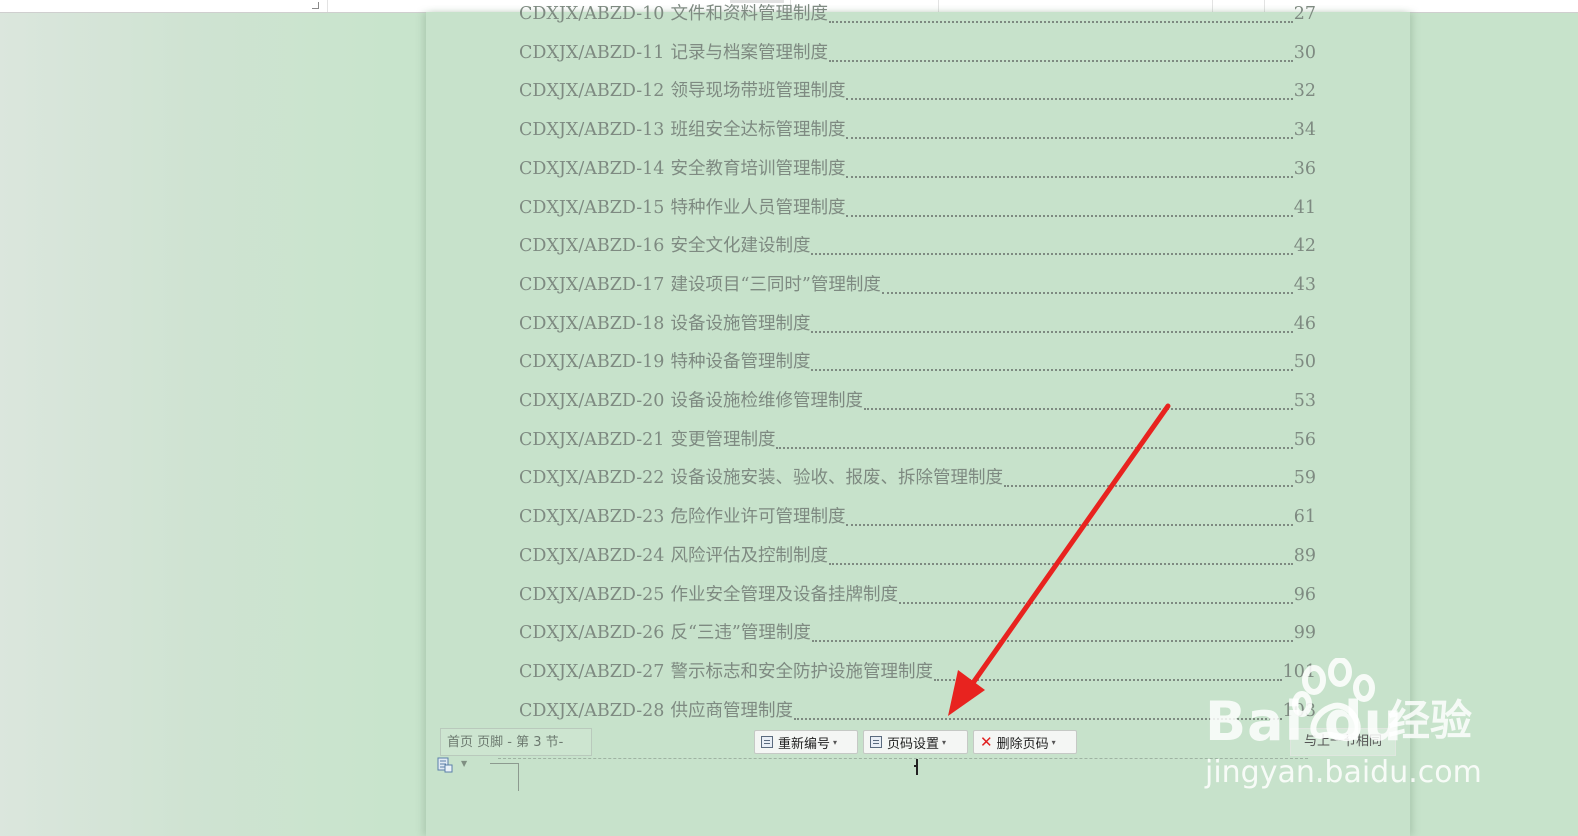  What do you see at coordinates (1304, 284) in the screenshot?
I see `toc-entry-page: 43` at bounding box center [1304, 284].